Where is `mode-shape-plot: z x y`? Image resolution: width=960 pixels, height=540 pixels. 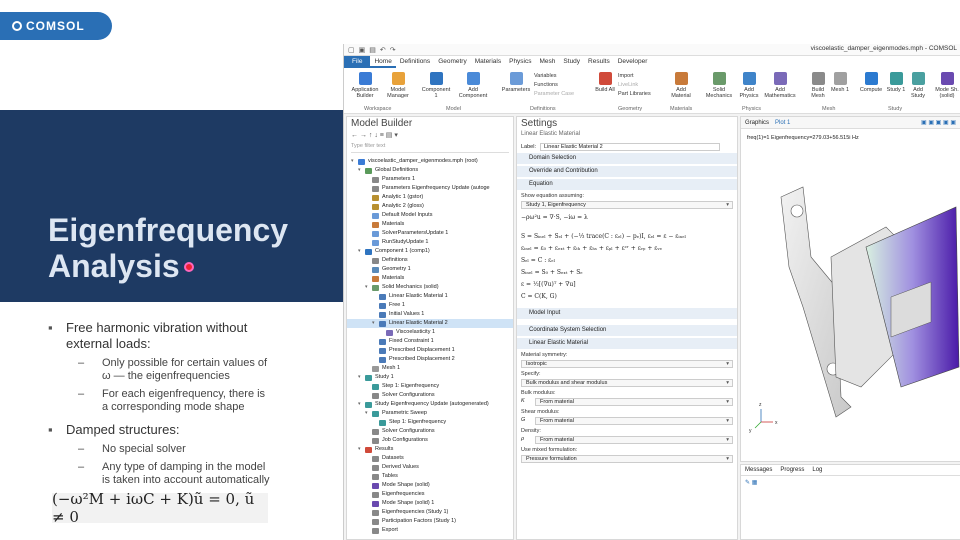
mode-shape-plot: z x y is located at coordinates (850, 297).